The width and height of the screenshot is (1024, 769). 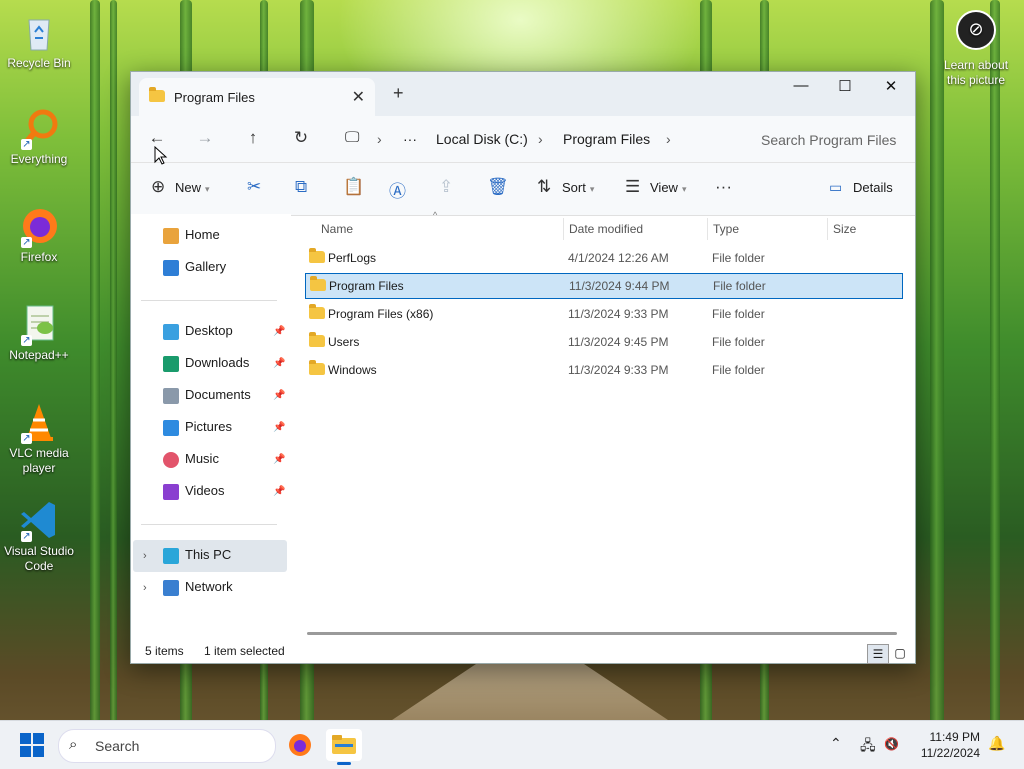 I want to click on desktop-icon-notepadpp: ↗ Notepad++, so click(x=39, y=332).